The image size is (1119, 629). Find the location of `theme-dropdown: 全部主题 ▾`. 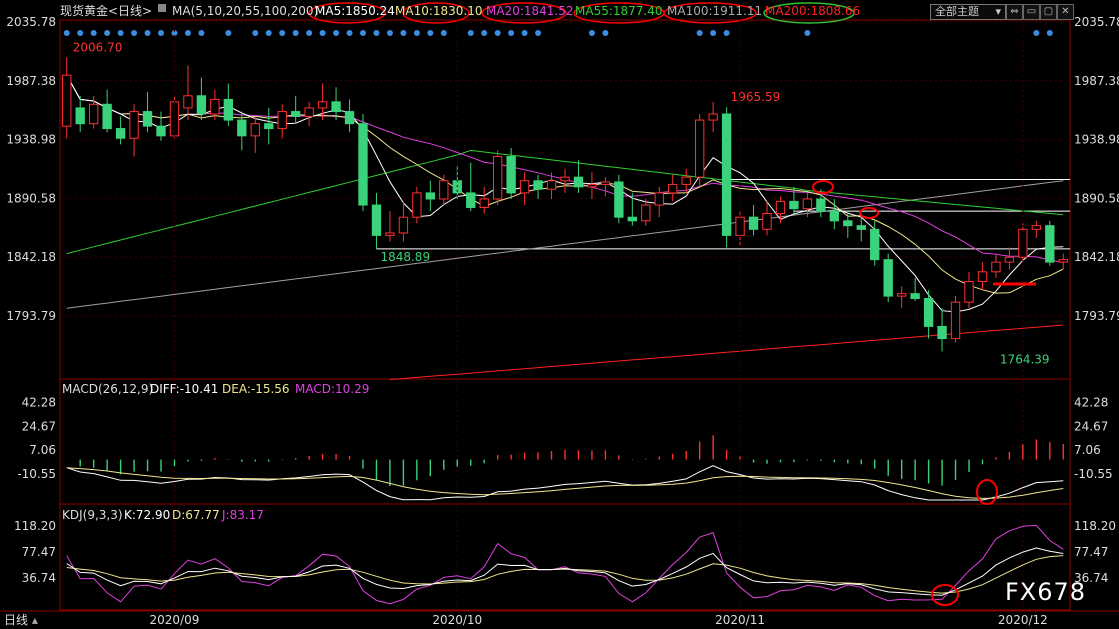

theme-dropdown: 全部主题 ▾ is located at coordinates (968, 12).